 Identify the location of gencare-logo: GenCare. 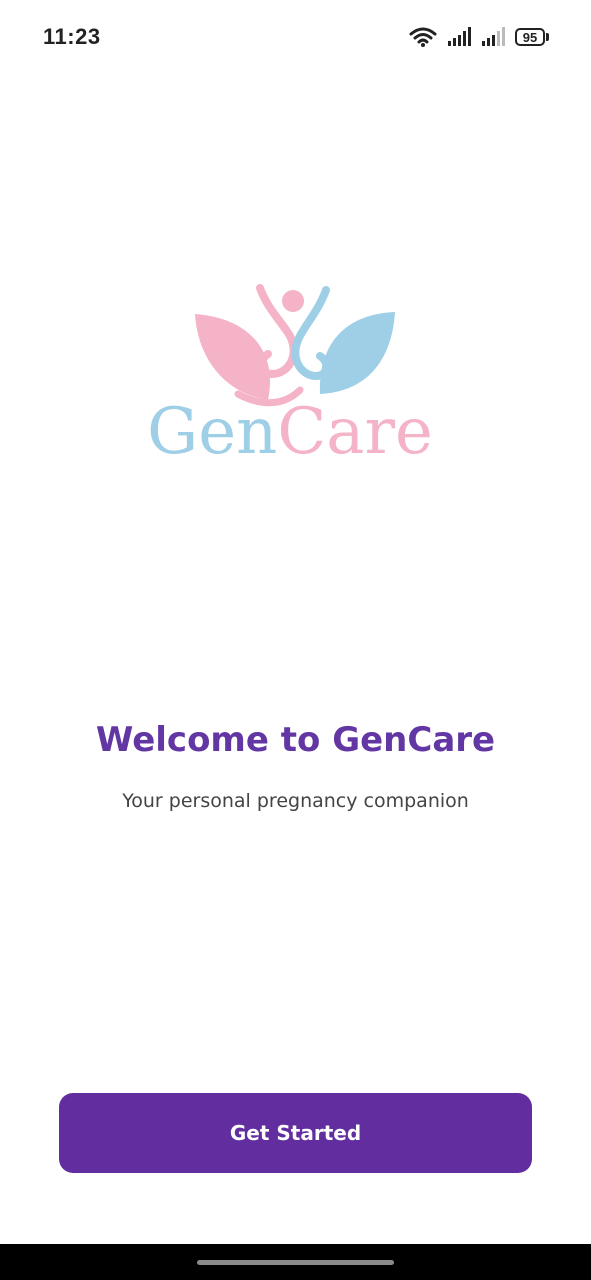
(295, 382).